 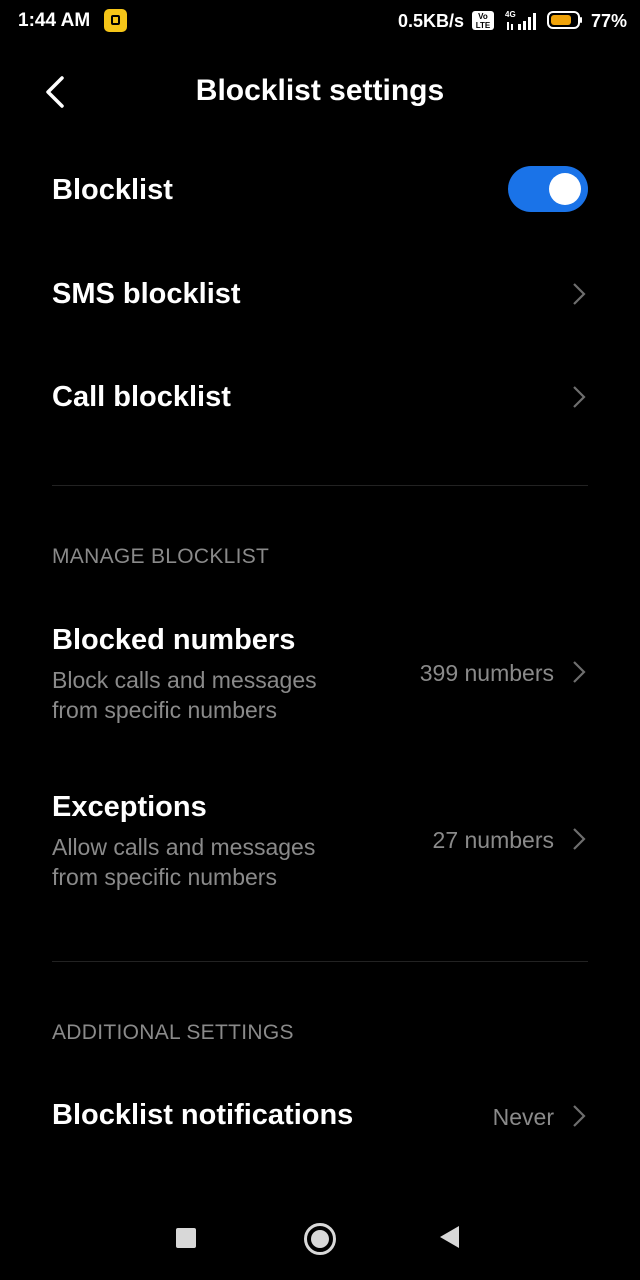 I want to click on blocklist-label: Blocklist, so click(x=112, y=190).